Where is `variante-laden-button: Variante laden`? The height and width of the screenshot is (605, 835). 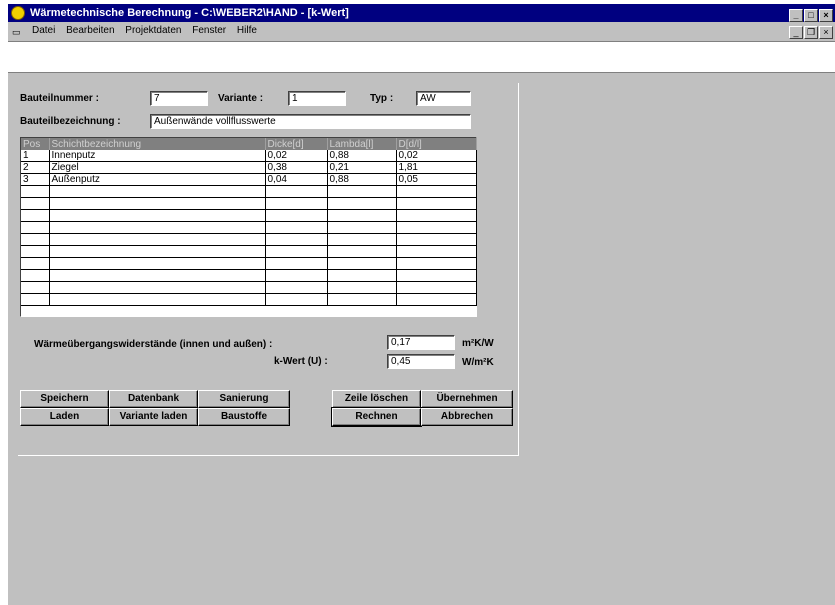 variante-laden-button: Variante laden is located at coordinates (153, 417).